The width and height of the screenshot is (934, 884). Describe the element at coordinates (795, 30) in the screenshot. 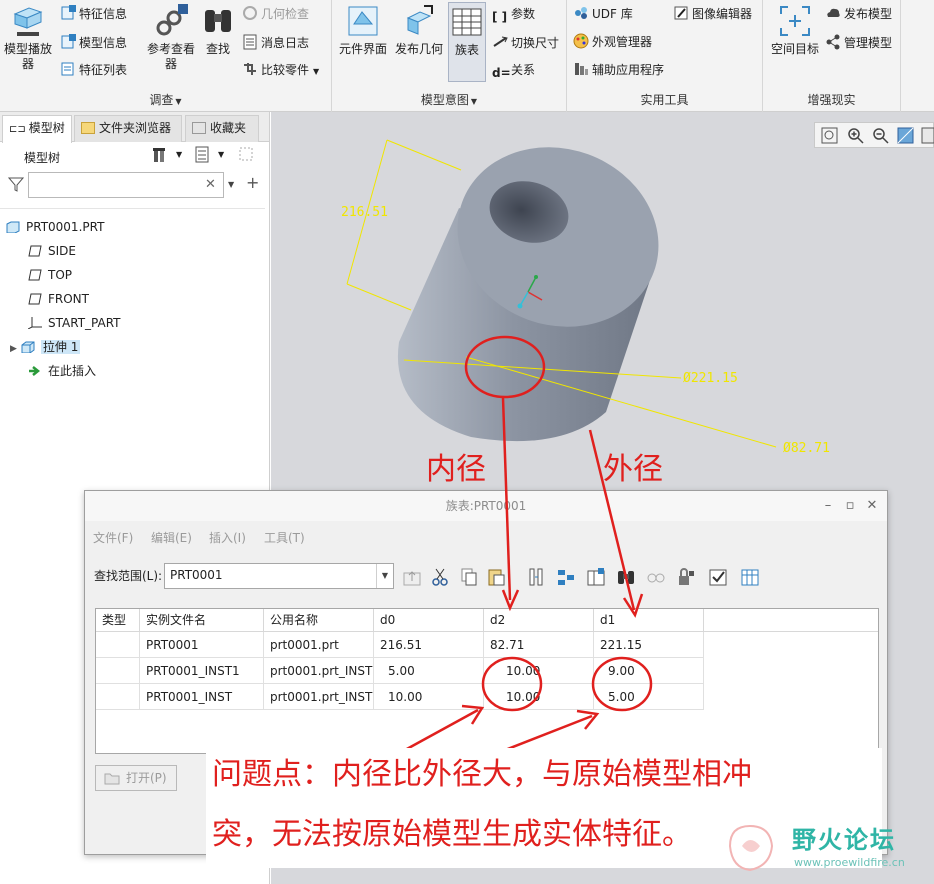

I see `spatial-target-button: 空间目标` at that location.